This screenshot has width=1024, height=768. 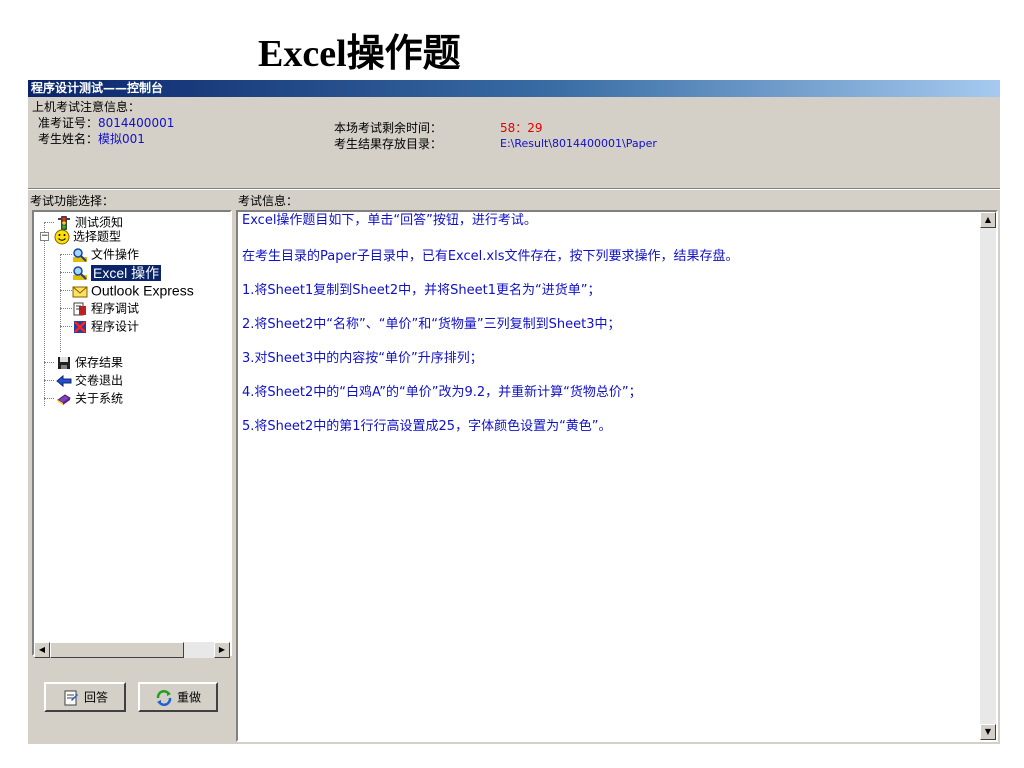 I want to click on tree-item-submit-exit: 交卷退出, so click(x=89, y=380).